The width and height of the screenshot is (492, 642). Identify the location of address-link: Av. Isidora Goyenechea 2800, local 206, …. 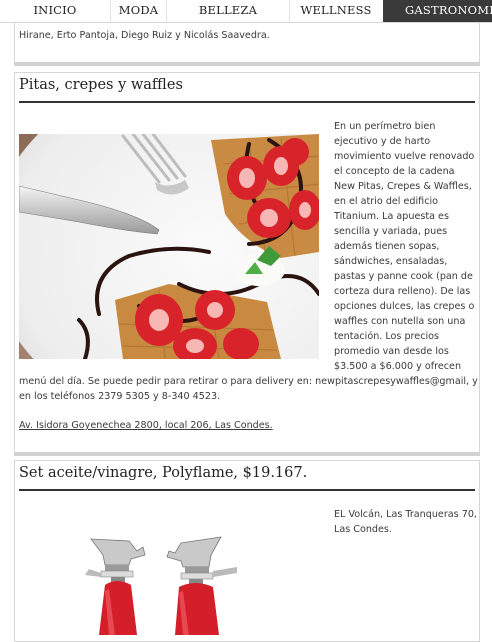
(146, 425).